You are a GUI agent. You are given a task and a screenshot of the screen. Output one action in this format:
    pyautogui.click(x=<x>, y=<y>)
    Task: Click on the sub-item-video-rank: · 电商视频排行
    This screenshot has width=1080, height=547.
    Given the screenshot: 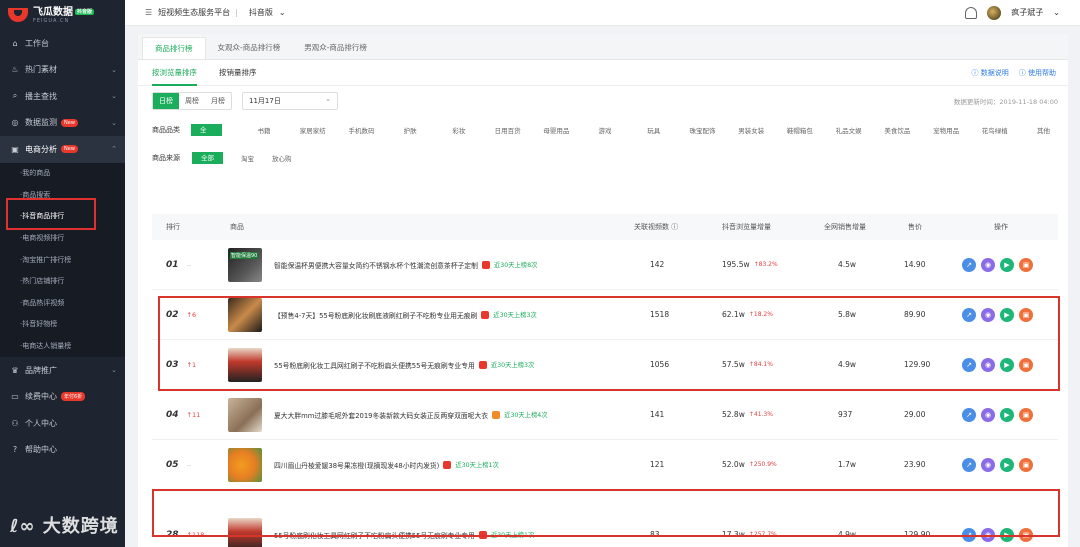 What is the action you would take?
    pyautogui.click(x=62, y=238)
    